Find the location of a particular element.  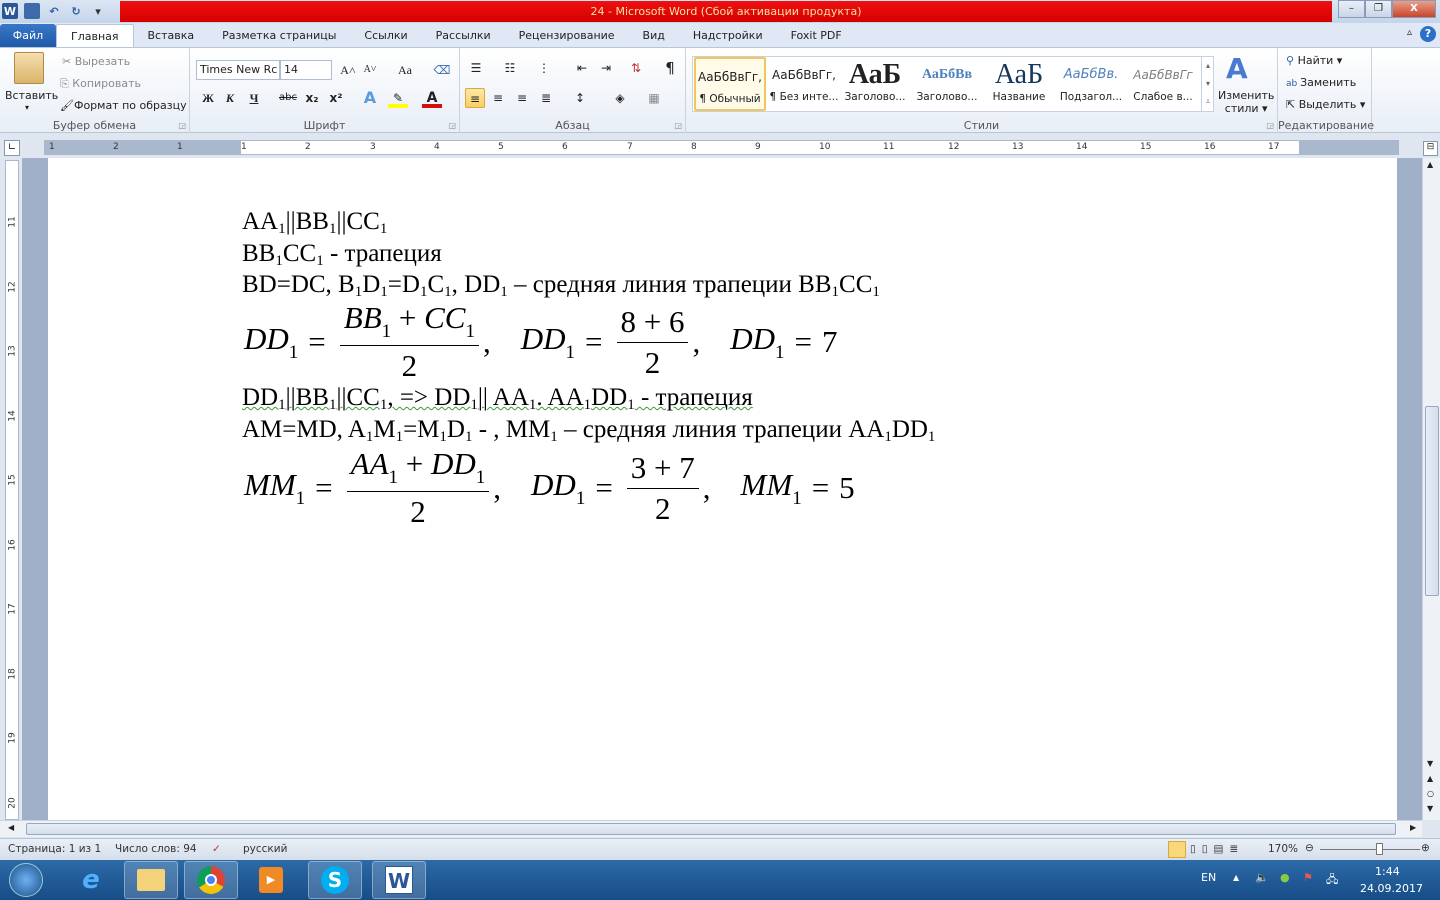

network-icon: 🖧 is located at coordinates (1332, 880).